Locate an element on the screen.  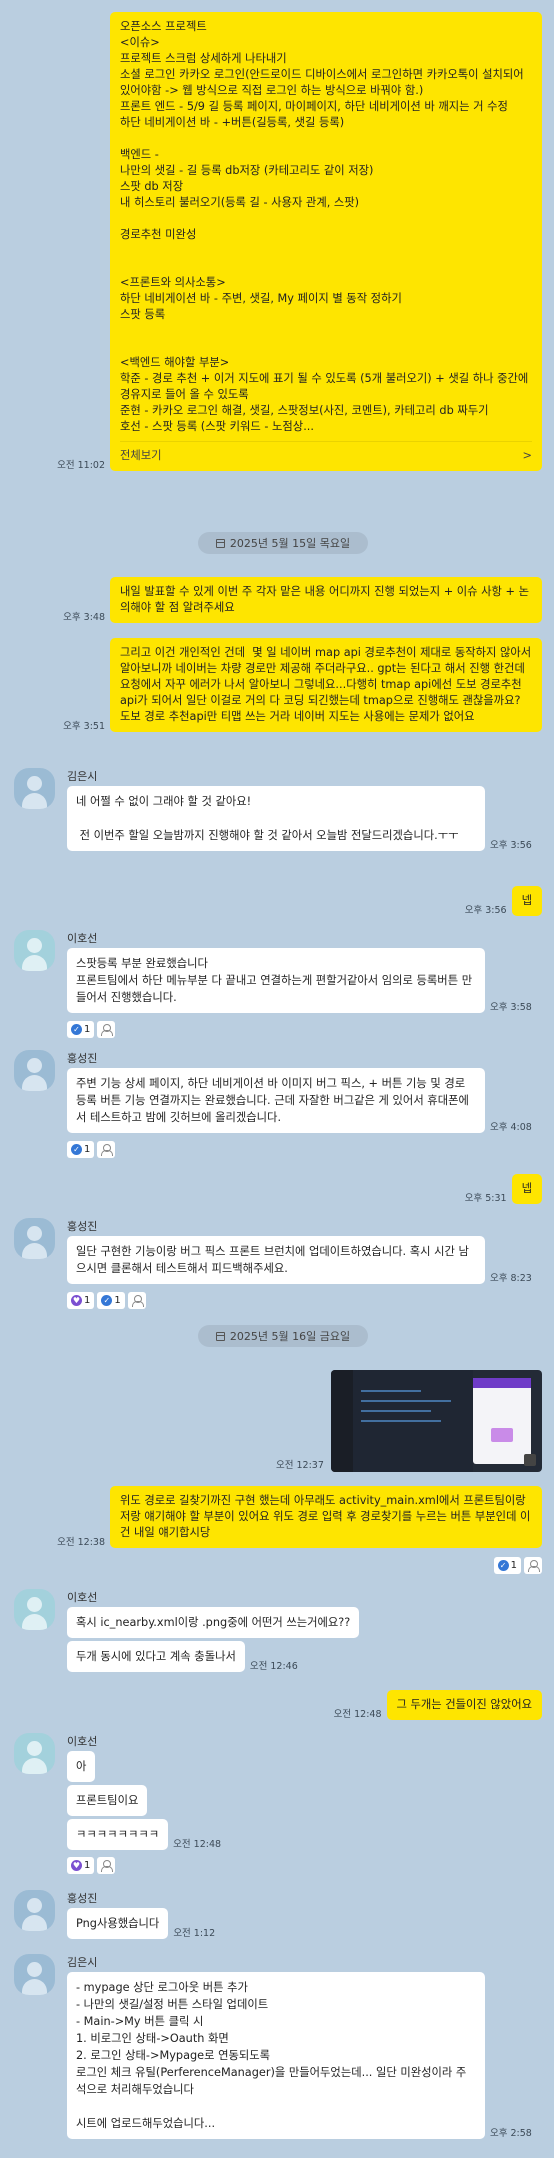
my-message-bubble: 그 두개는 건들이진 않았어요 is located at coordinates (464, 1705).